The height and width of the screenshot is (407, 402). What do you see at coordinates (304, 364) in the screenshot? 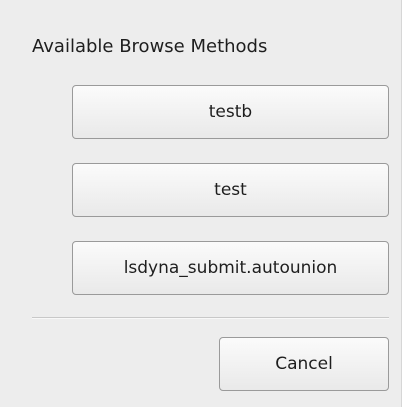
I see `cancel-button: Cancel` at bounding box center [304, 364].